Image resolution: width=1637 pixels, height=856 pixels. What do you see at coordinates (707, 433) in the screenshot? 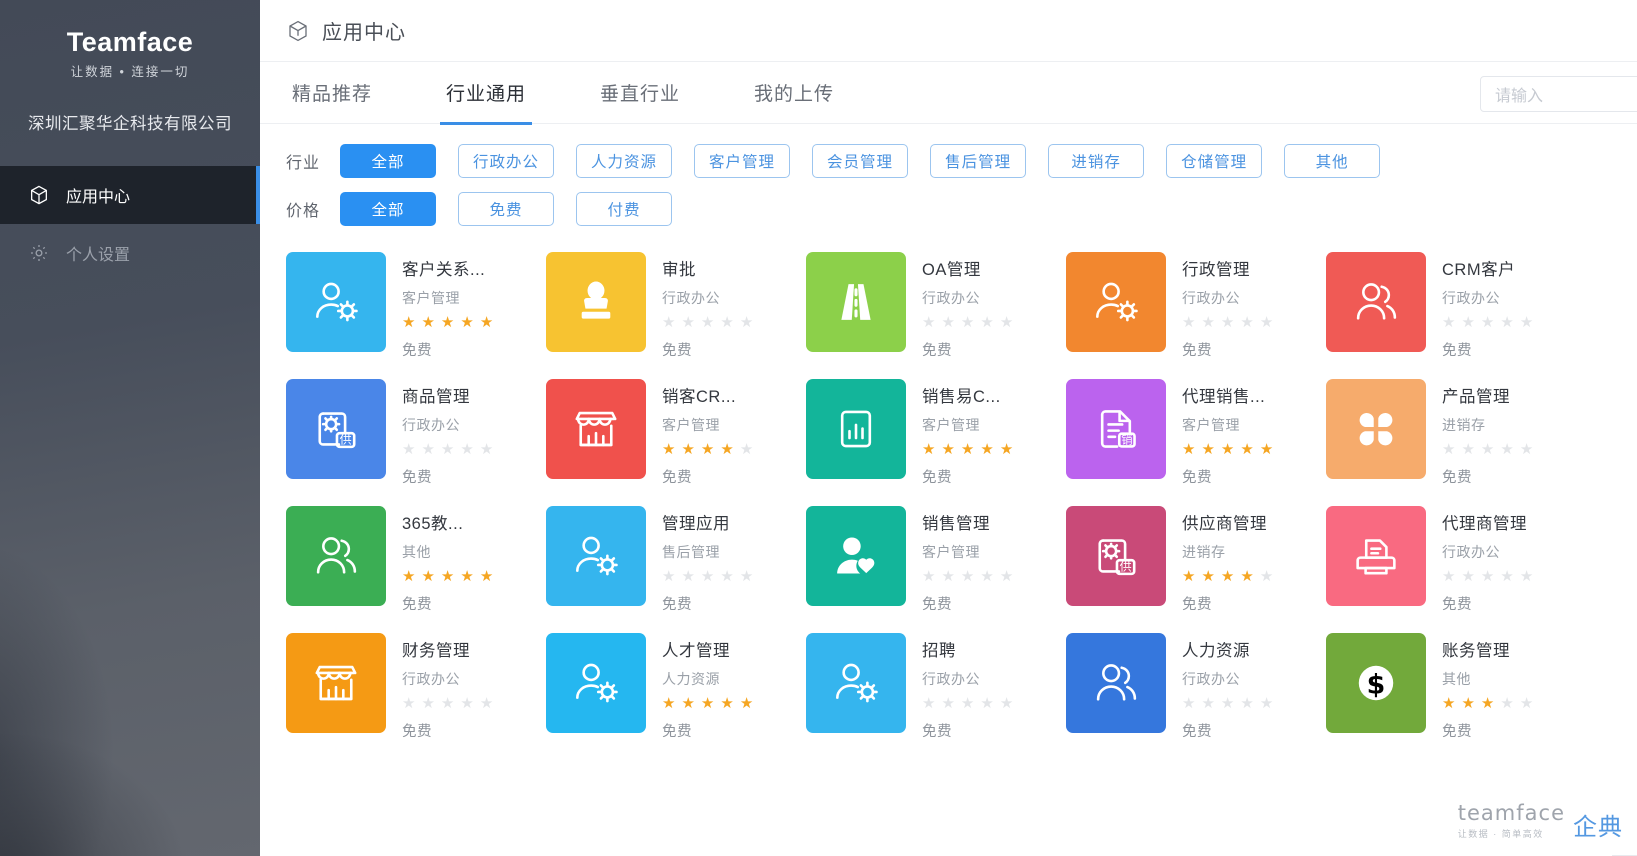
I see `app-card-info: 销客CR... 客户管理 ★ ★ ★ ★ ★ 免费` at bounding box center [707, 433].